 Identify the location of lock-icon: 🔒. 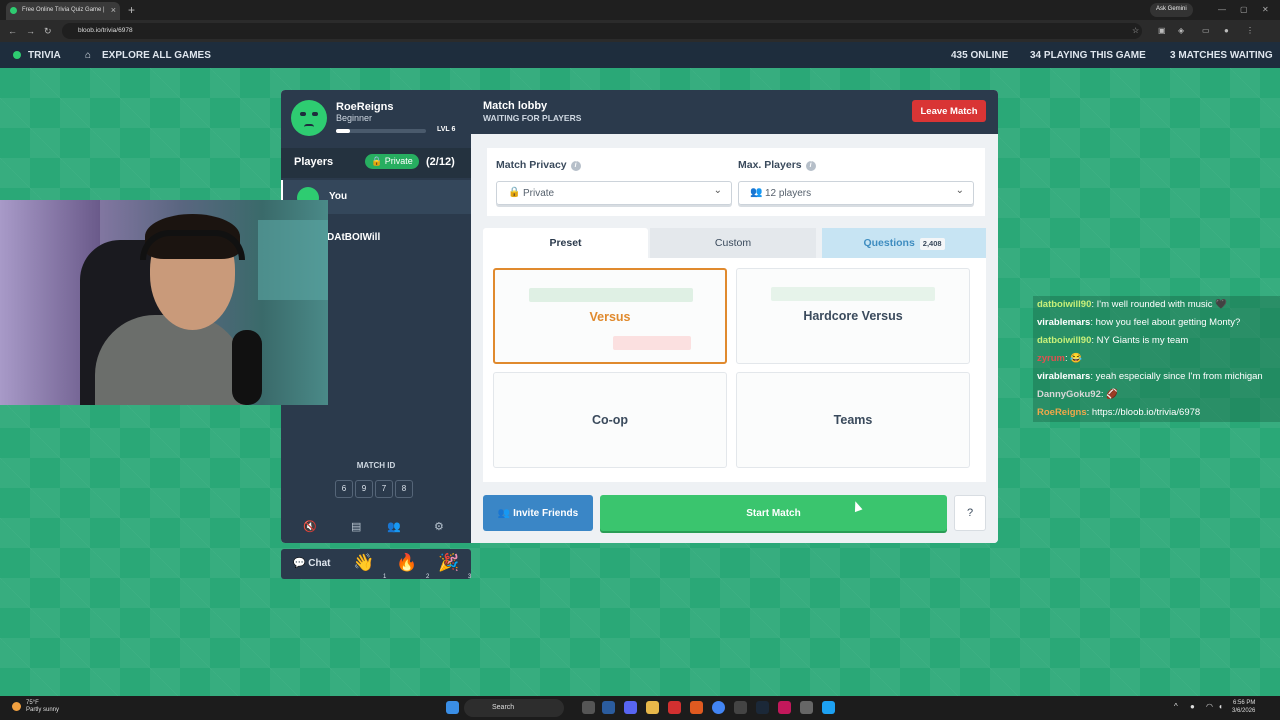
(514, 192).